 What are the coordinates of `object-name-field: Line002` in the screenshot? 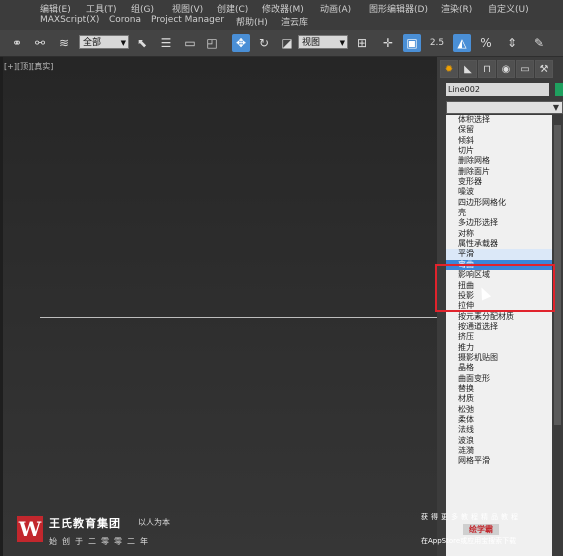 It's located at (497, 89).